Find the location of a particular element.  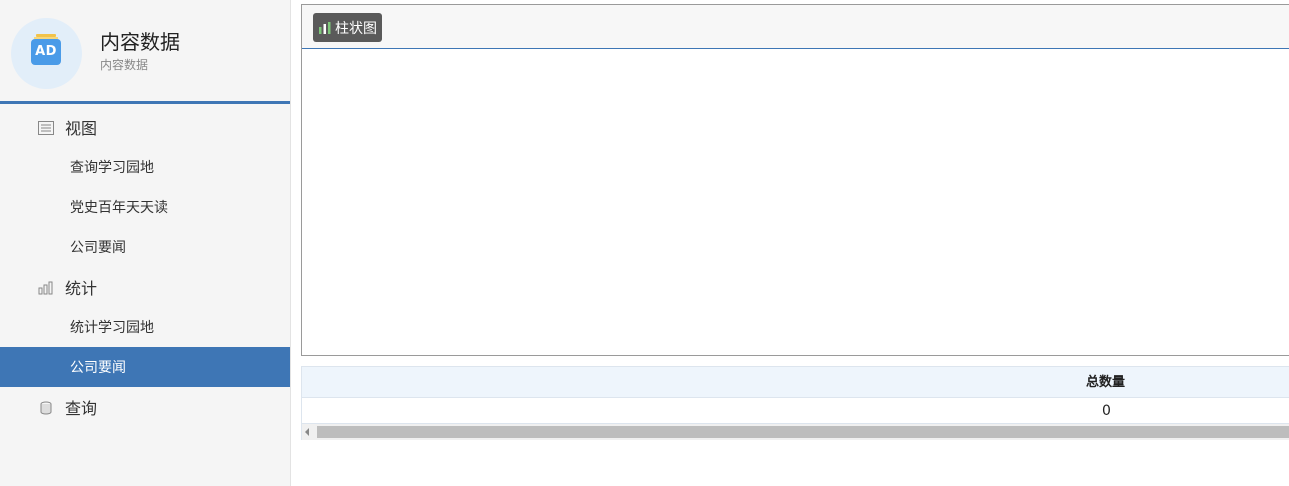

bar-chart-button: 柱状图 is located at coordinates (347, 27).